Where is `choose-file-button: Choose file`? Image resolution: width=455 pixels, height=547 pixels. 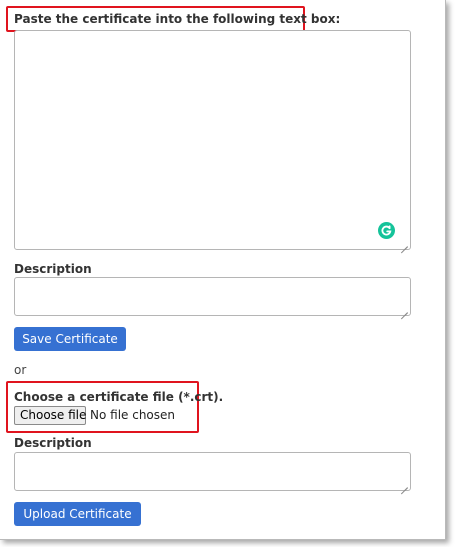 choose-file-button: Choose file is located at coordinates (50, 415).